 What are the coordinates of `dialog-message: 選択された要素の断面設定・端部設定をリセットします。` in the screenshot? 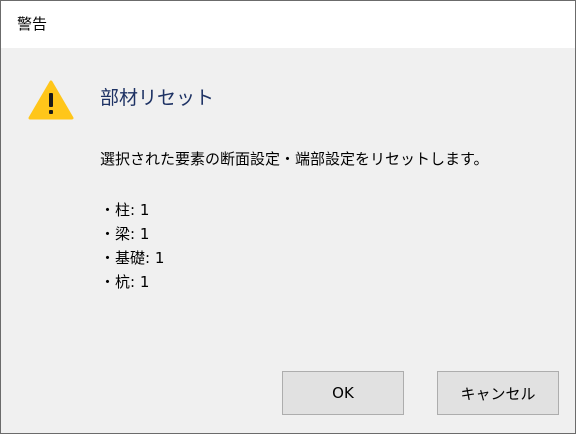 It's located at (294, 159).